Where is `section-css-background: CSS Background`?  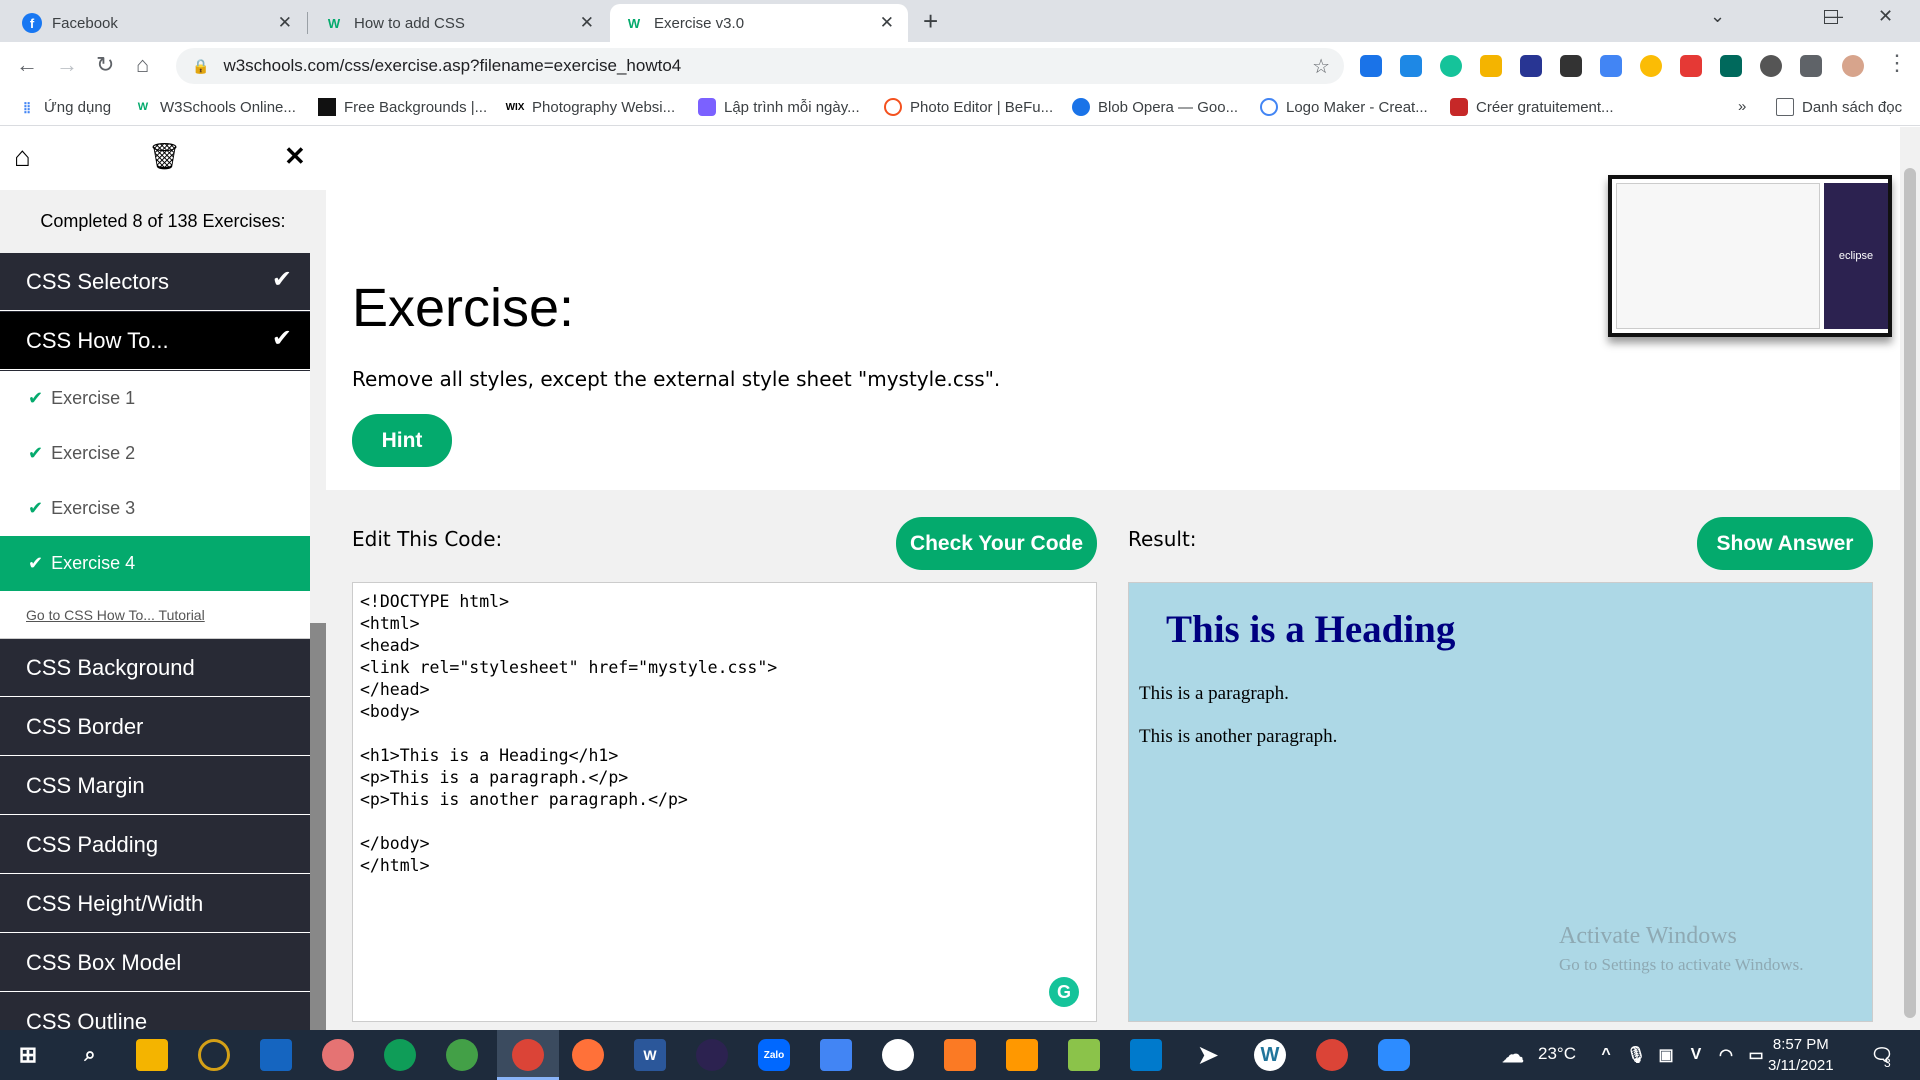
section-css-background: CSS Background is located at coordinates (155, 668).